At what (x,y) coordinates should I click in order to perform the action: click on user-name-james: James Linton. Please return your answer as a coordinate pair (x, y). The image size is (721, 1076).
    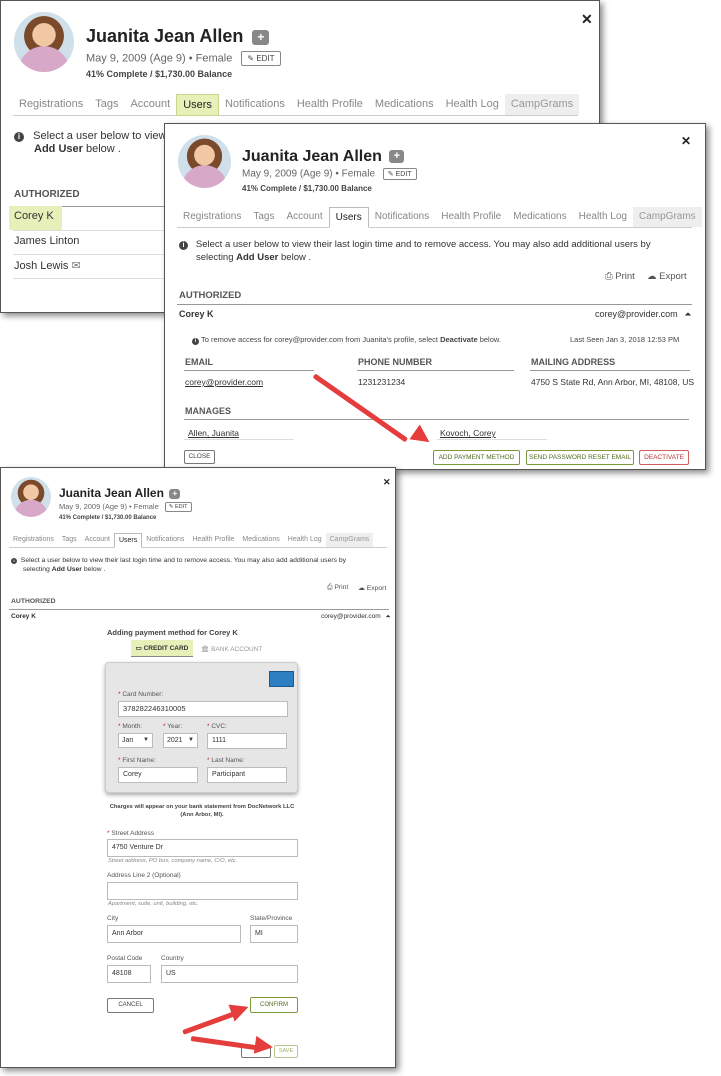
    Looking at the image, I should click on (46, 241).